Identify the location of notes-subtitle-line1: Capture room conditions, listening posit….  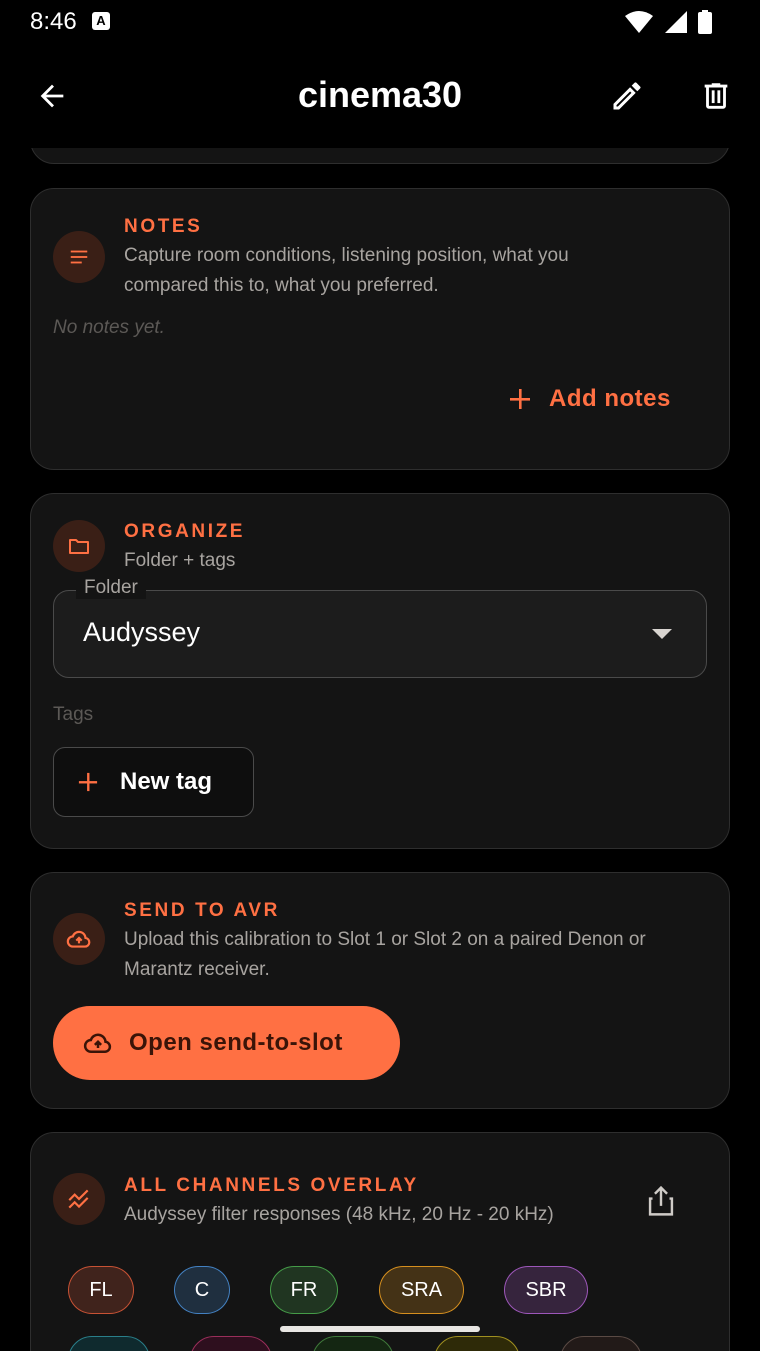
(346, 255).